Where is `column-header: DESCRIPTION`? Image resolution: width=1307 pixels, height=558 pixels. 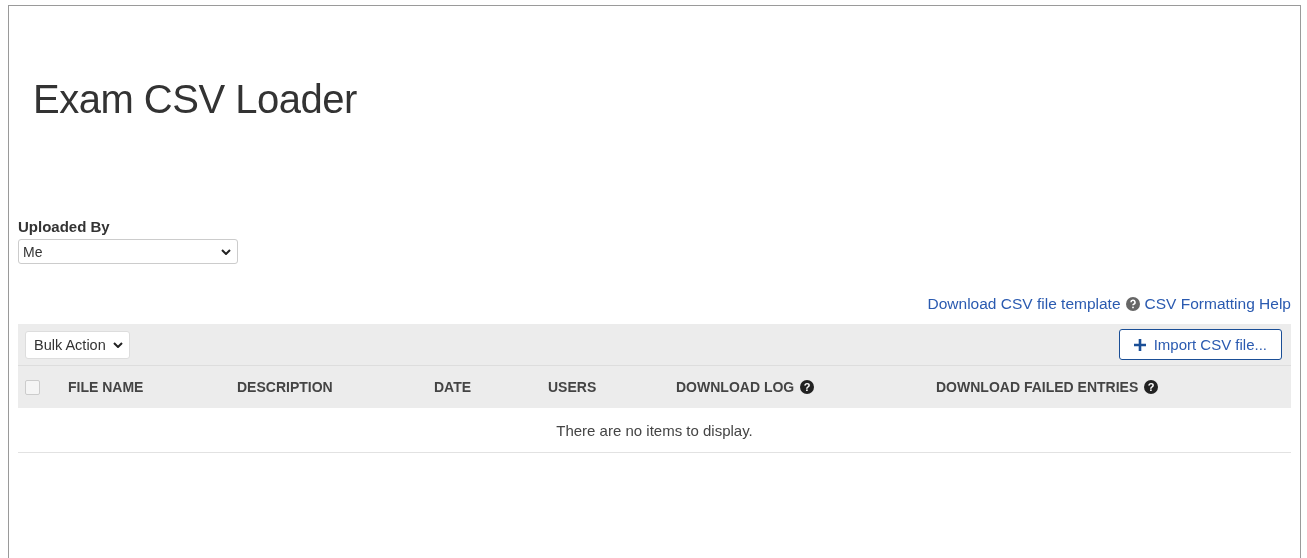
column-header: DESCRIPTION is located at coordinates (285, 387).